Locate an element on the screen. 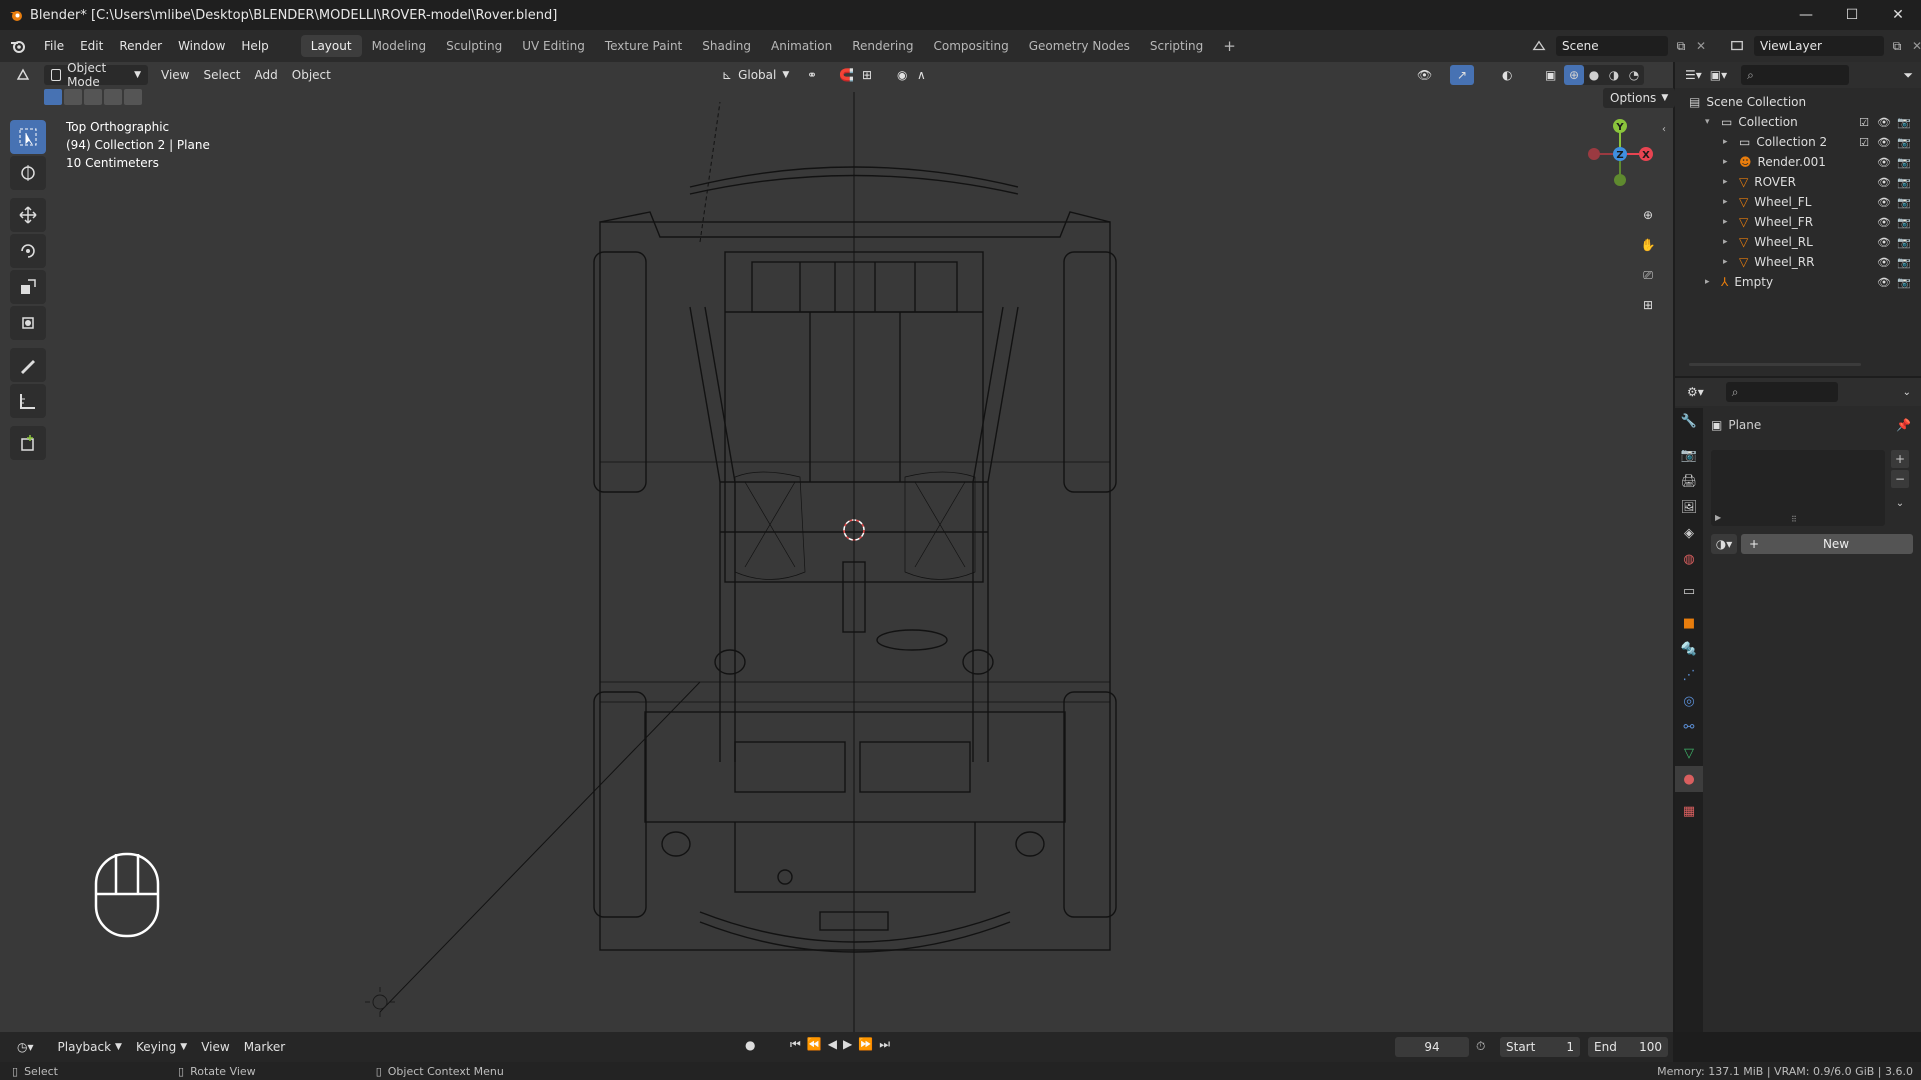  expand-arrow-icon: ▾ is located at coordinates (1709, 122).